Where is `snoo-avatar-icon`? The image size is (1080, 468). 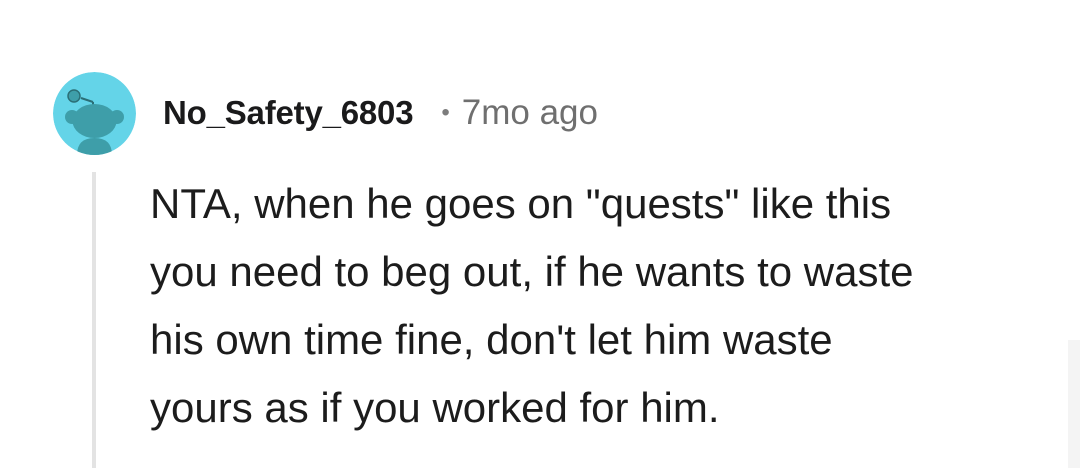
snoo-avatar-icon is located at coordinates (94, 113).